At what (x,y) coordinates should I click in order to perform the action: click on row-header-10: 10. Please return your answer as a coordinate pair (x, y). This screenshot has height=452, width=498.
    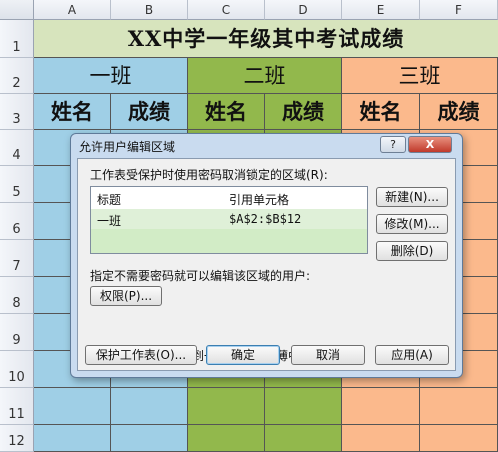
    Looking at the image, I should click on (17, 369).